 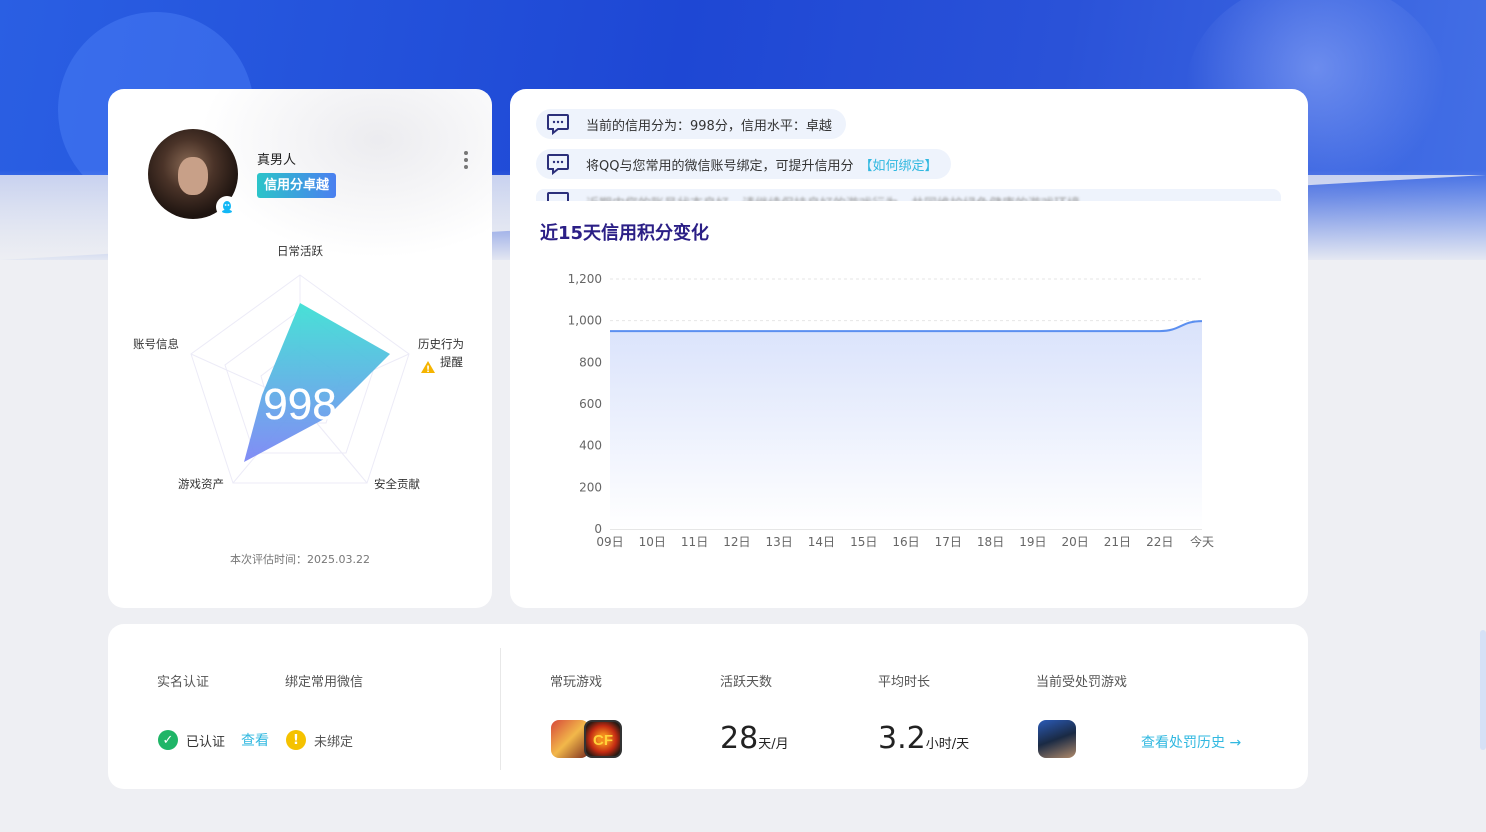 I want to click on username: 真男人, so click(x=277, y=160).